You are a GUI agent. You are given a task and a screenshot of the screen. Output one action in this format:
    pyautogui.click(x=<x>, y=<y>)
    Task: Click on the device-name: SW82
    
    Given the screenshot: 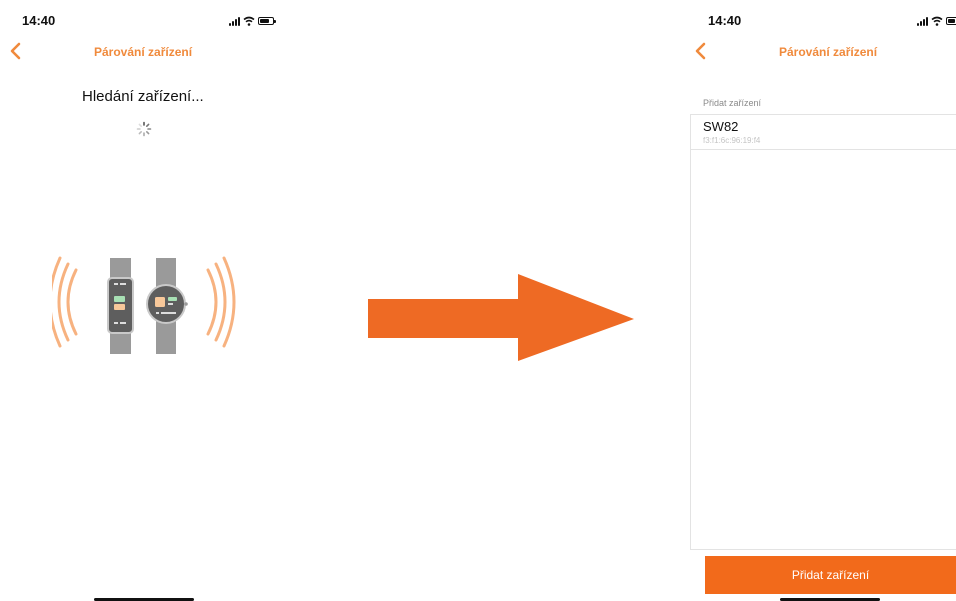 What is the action you would take?
    pyautogui.click(x=721, y=126)
    